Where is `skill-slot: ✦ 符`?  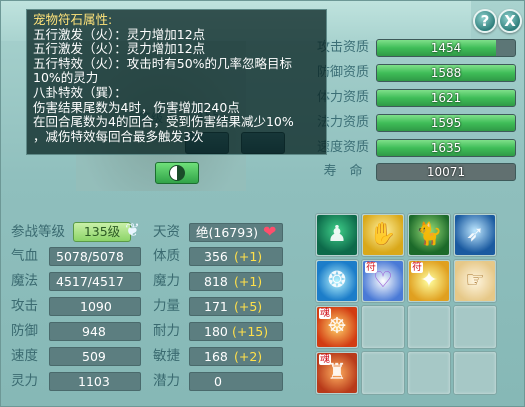
skill-slot: ✦ 符 is located at coordinates (429, 281).